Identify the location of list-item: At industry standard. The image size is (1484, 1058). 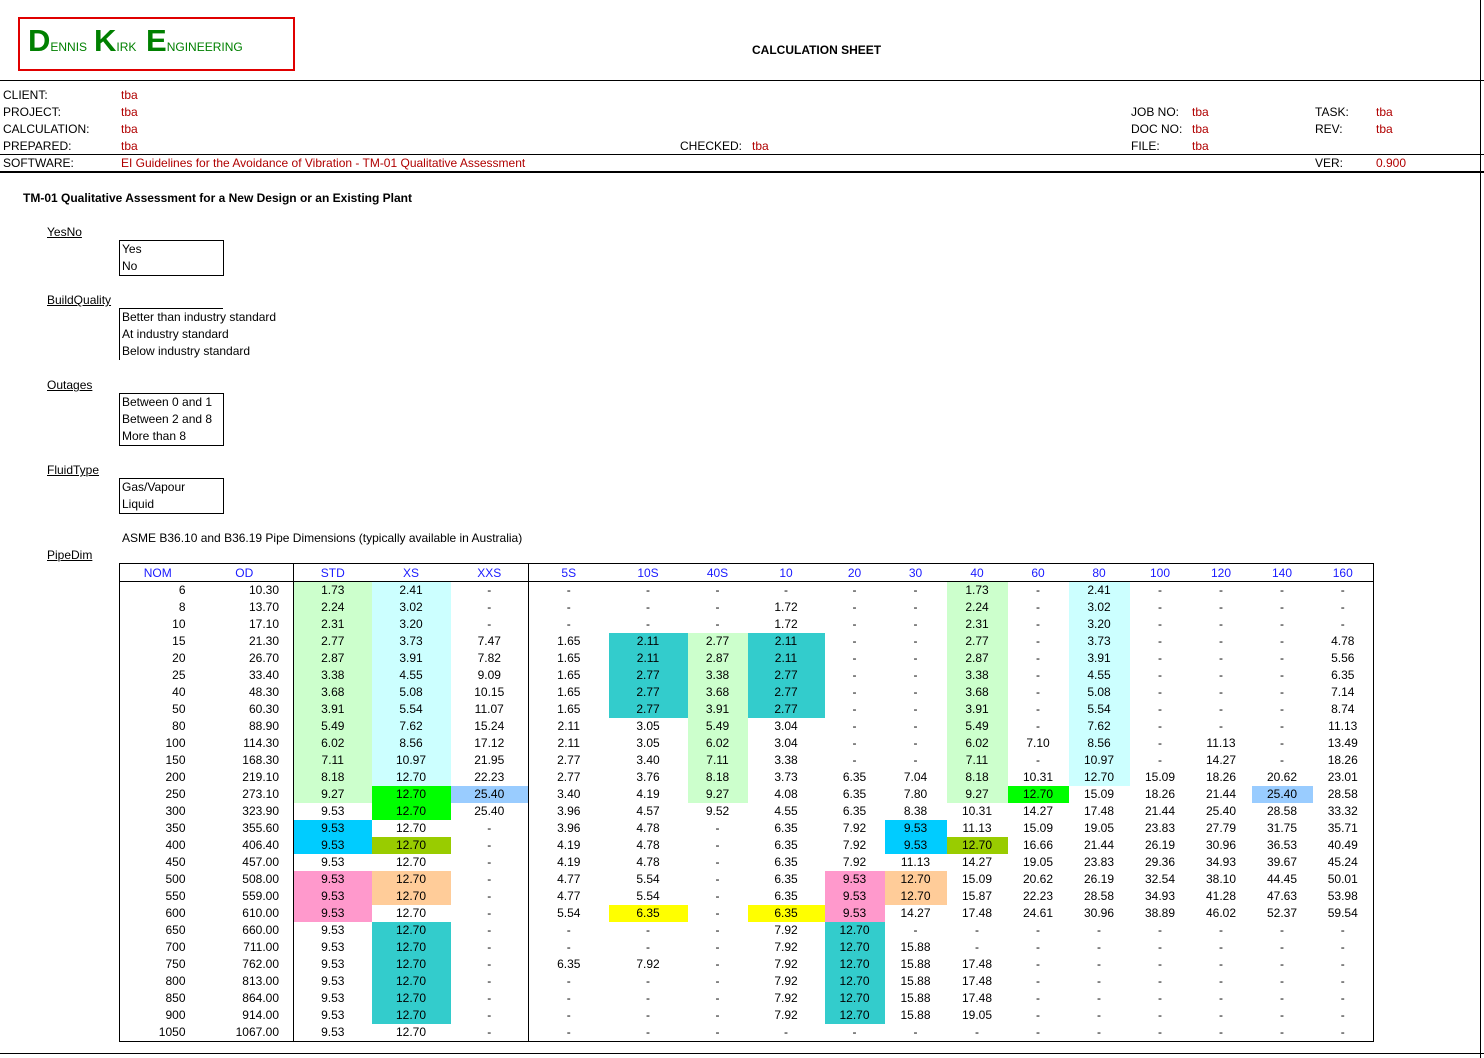
(174, 334).